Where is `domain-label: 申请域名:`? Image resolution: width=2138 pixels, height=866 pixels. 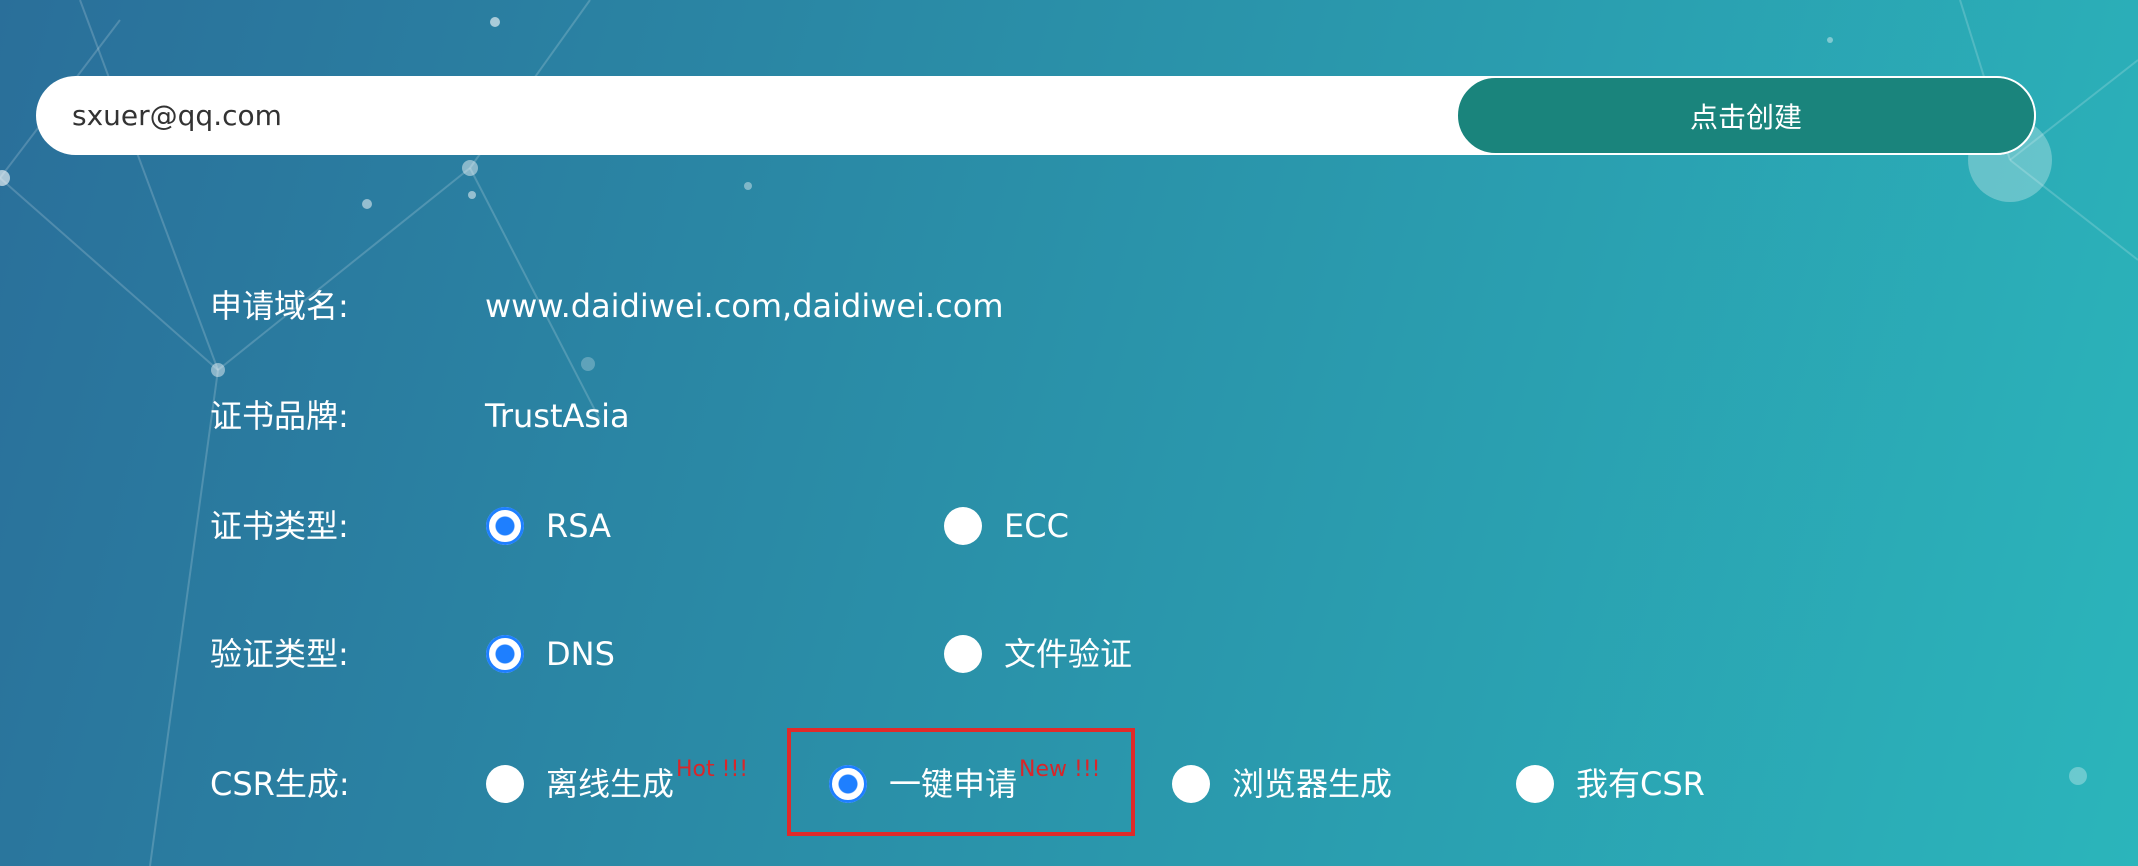
domain-label: 申请域名: is located at coordinates (279, 306).